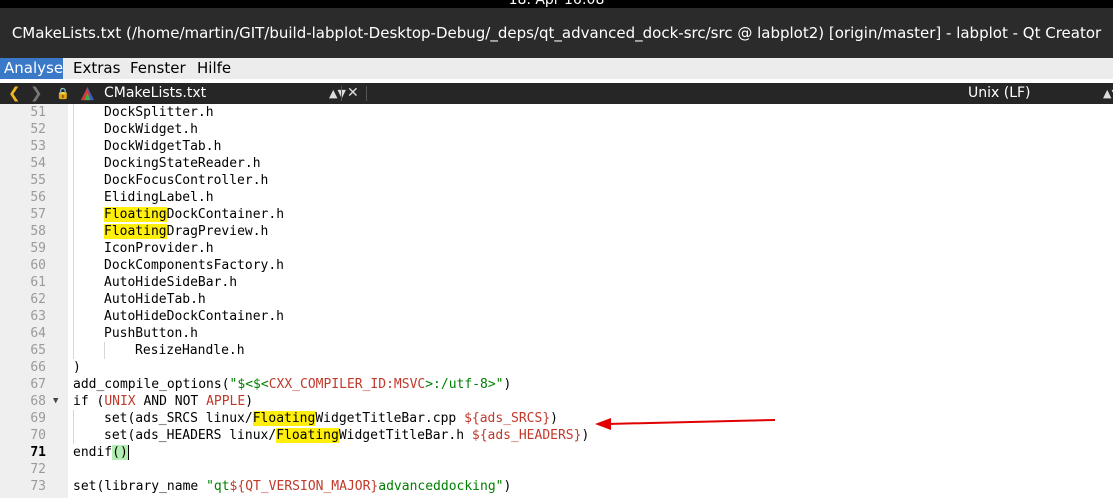 The height and width of the screenshot is (498, 1113). What do you see at coordinates (347, 384) in the screenshot?
I see `variable-token: CXX_COMPILER_ID:MSVC` at bounding box center [347, 384].